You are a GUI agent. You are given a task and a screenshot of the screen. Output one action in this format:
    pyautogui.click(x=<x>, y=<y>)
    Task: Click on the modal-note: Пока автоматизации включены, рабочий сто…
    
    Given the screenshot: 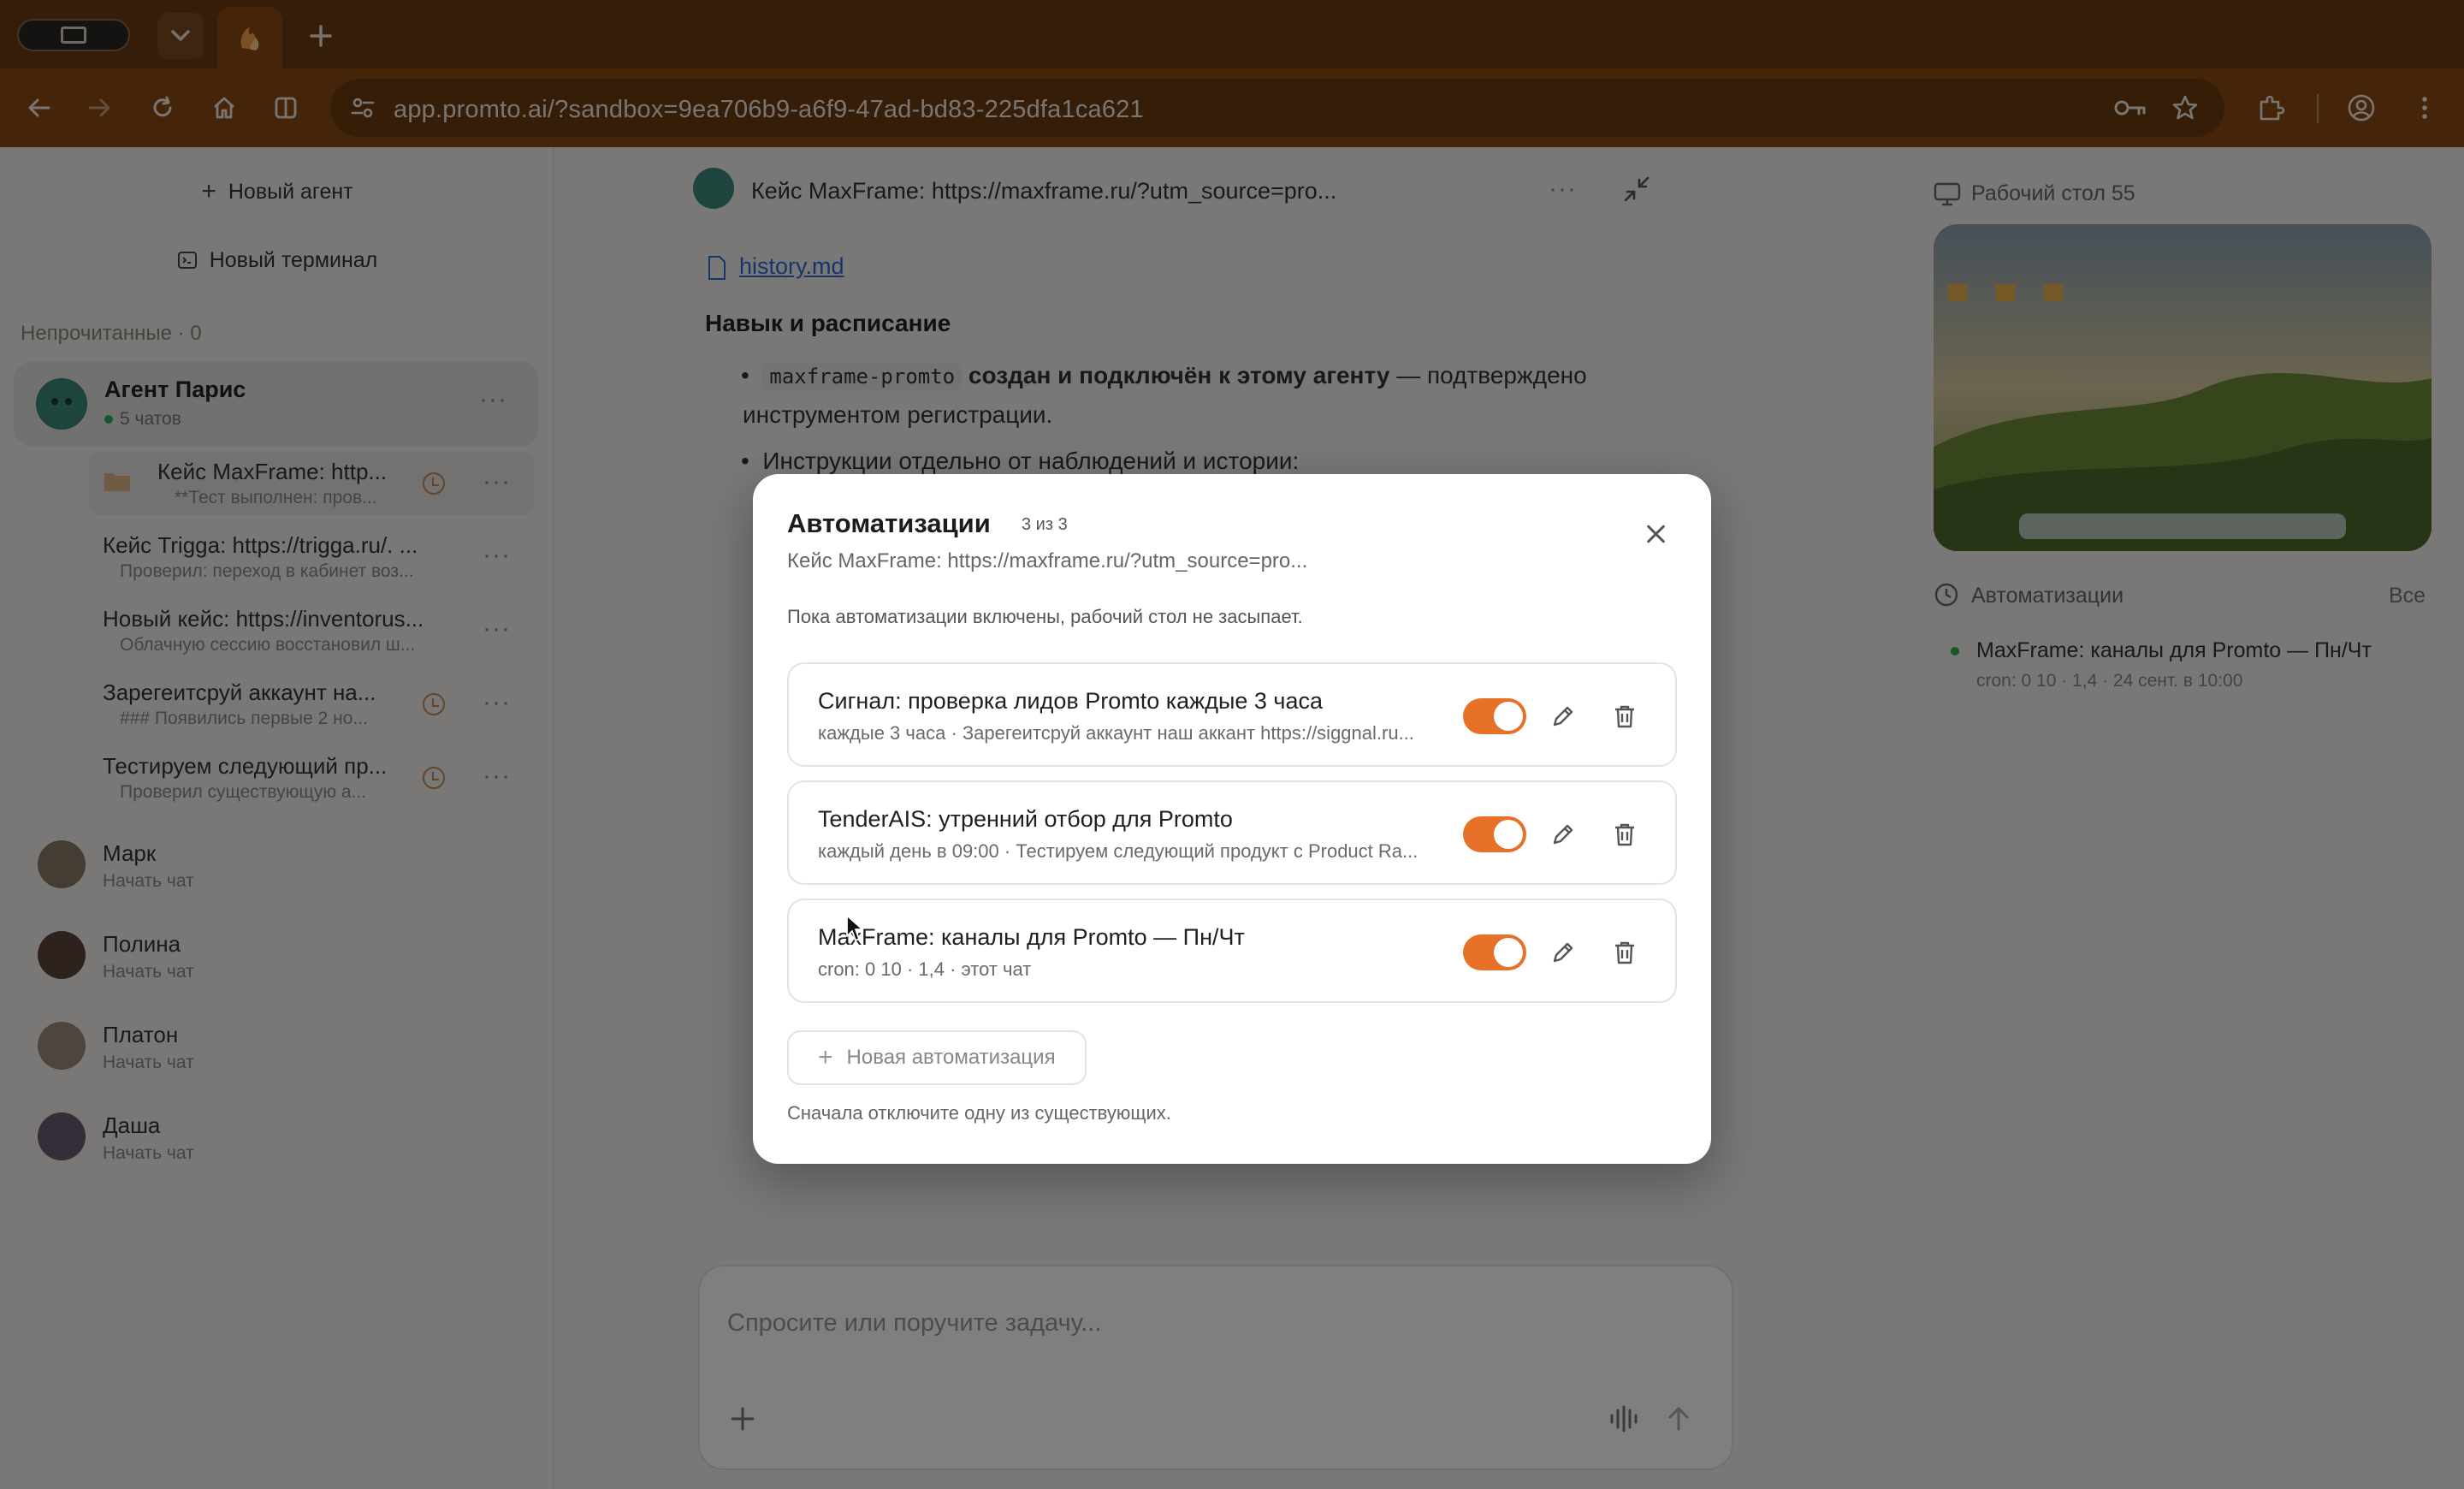 What is the action you would take?
    pyautogui.click(x=1045, y=616)
    